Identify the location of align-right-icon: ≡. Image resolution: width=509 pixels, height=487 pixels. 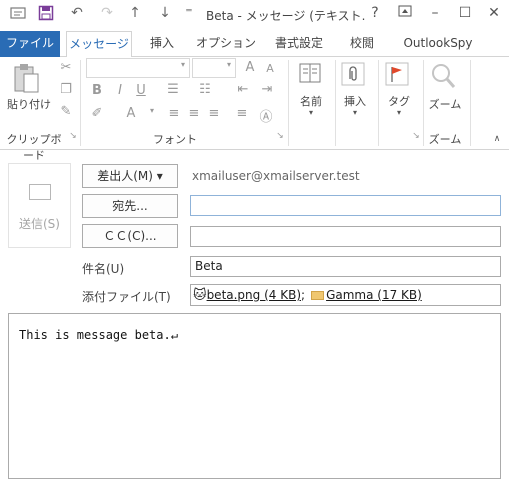
(214, 113).